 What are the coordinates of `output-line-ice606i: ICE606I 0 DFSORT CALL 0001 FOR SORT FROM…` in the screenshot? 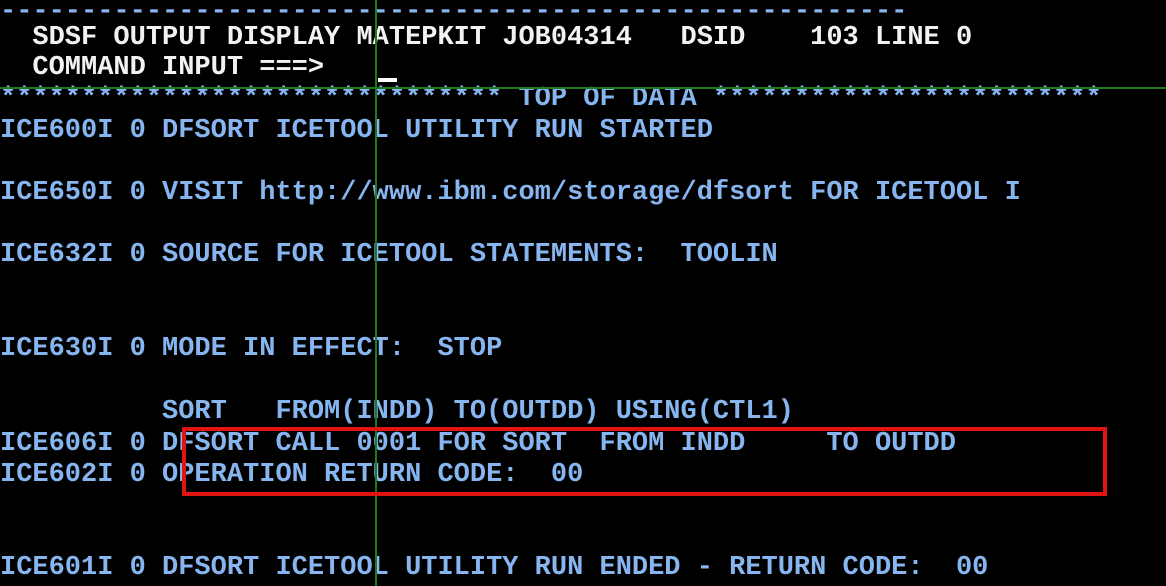 It's located at (478, 444).